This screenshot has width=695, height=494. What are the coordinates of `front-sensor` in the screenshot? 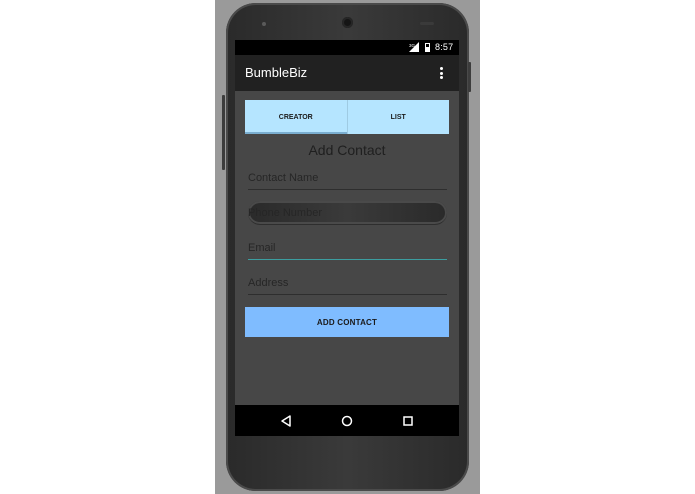 It's located at (264, 24).